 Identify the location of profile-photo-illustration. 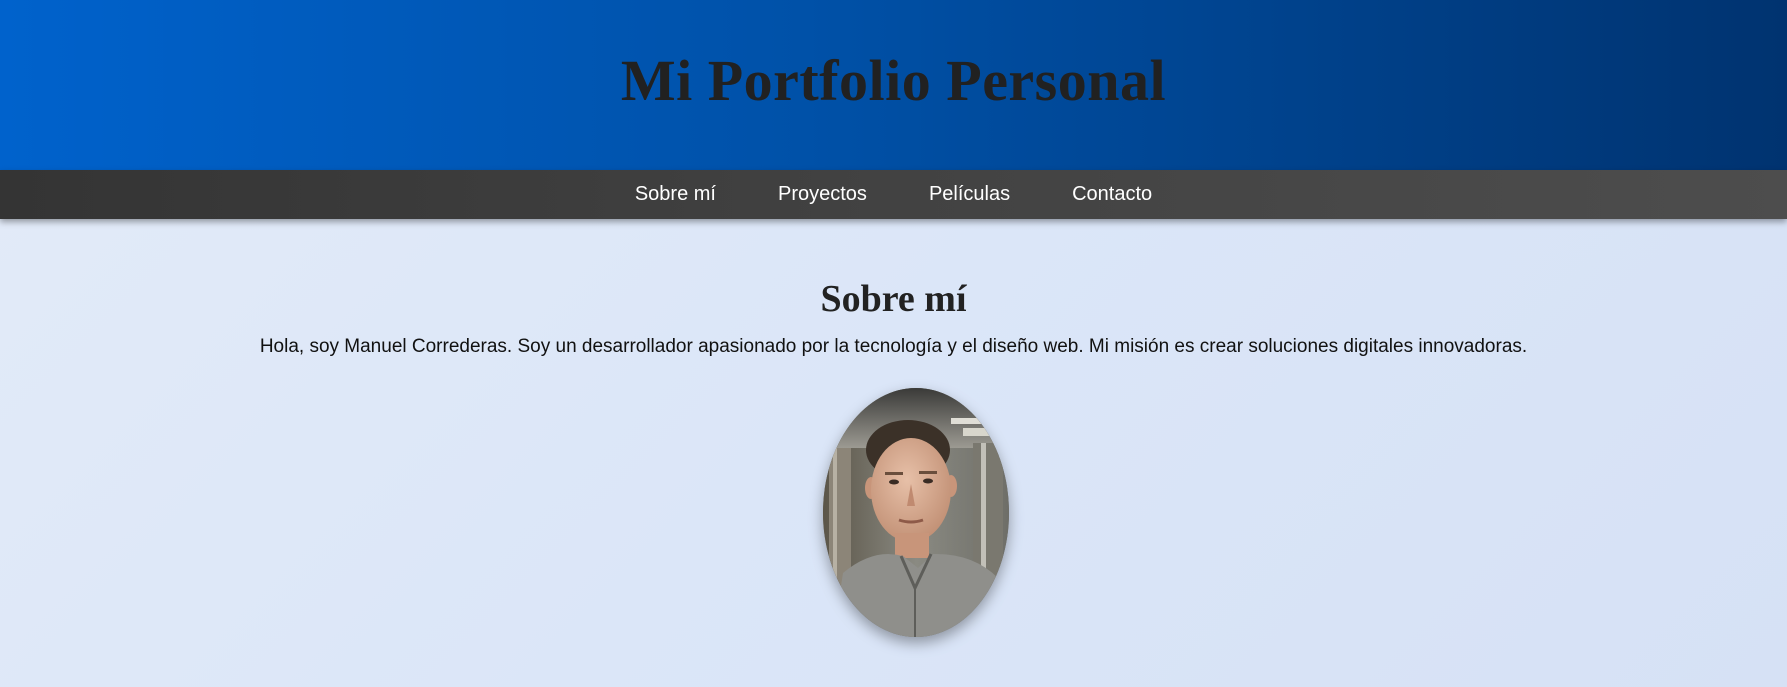
(916, 512).